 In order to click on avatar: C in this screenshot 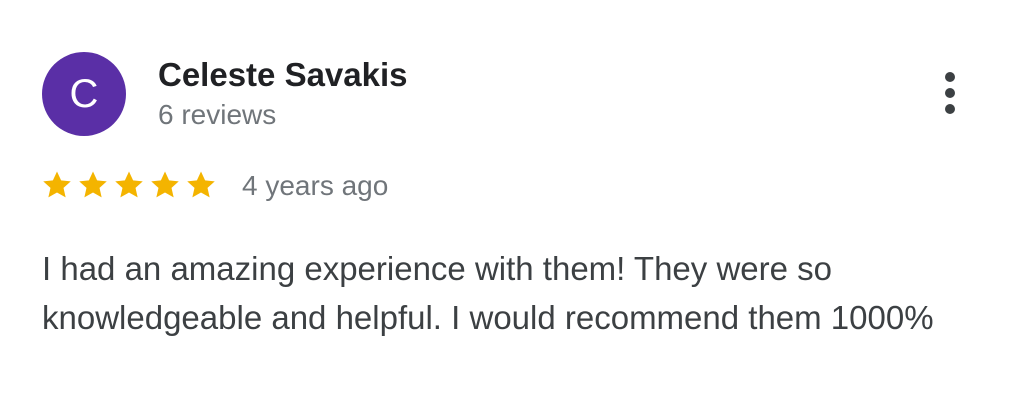, I will do `click(84, 94)`.